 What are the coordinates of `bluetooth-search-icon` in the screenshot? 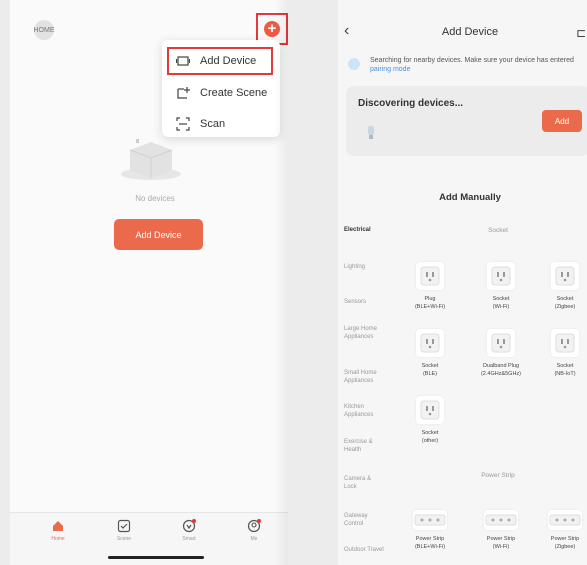 It's located at (354, 64).